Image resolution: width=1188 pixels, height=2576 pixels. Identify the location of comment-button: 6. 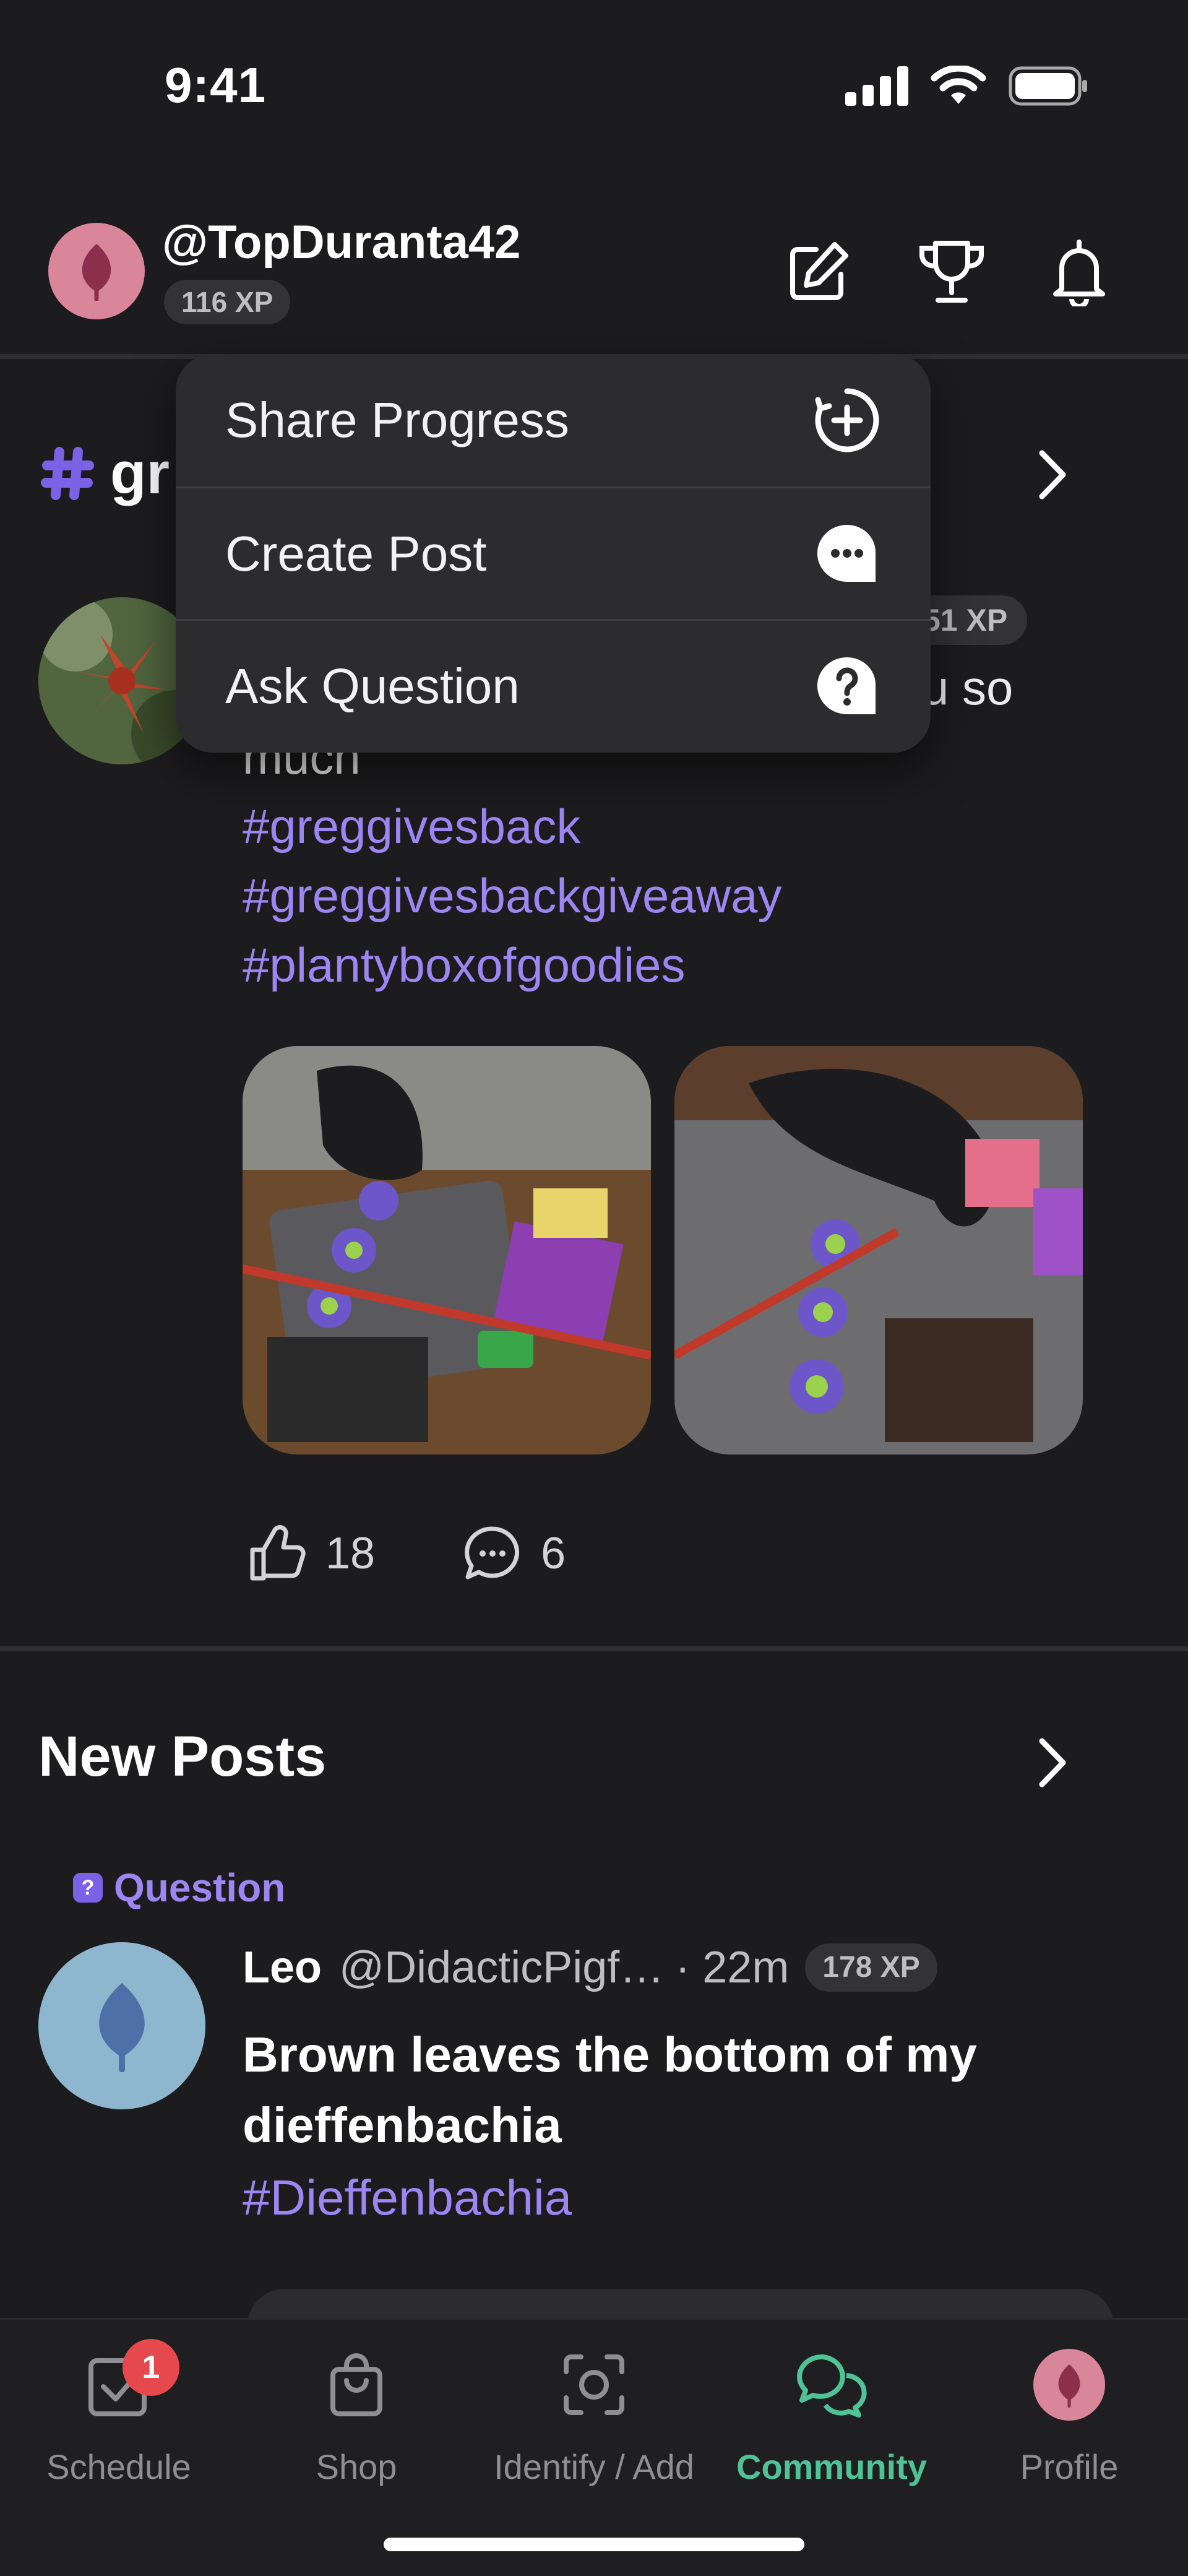
(514, 1553).